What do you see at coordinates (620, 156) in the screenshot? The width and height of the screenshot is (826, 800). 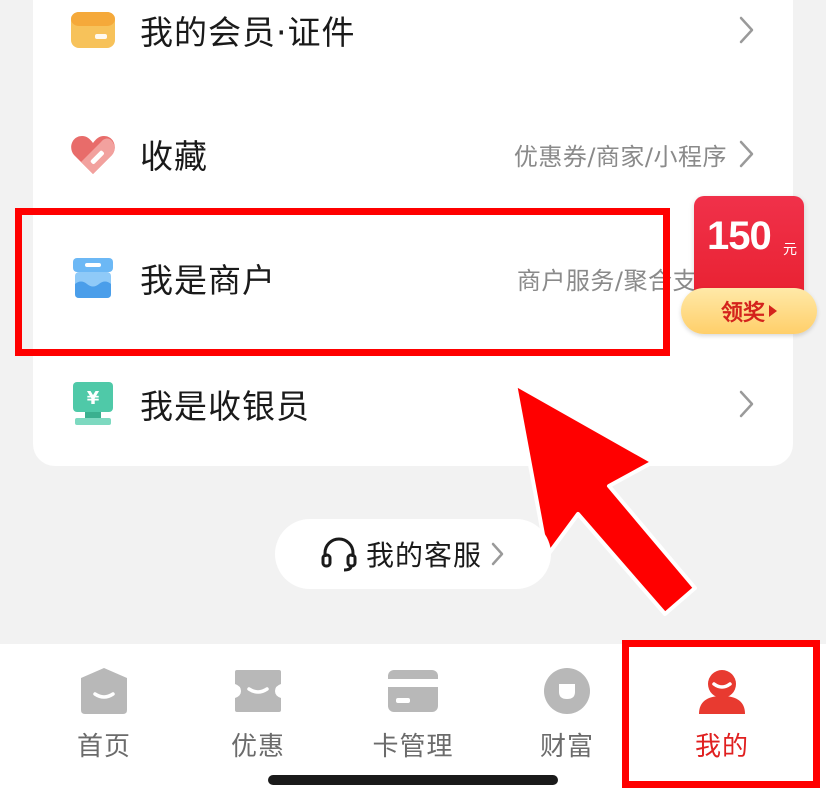 I see `menu-item-subtitle: 优惠券/商家/小程序` at bounding box center [620, 156].